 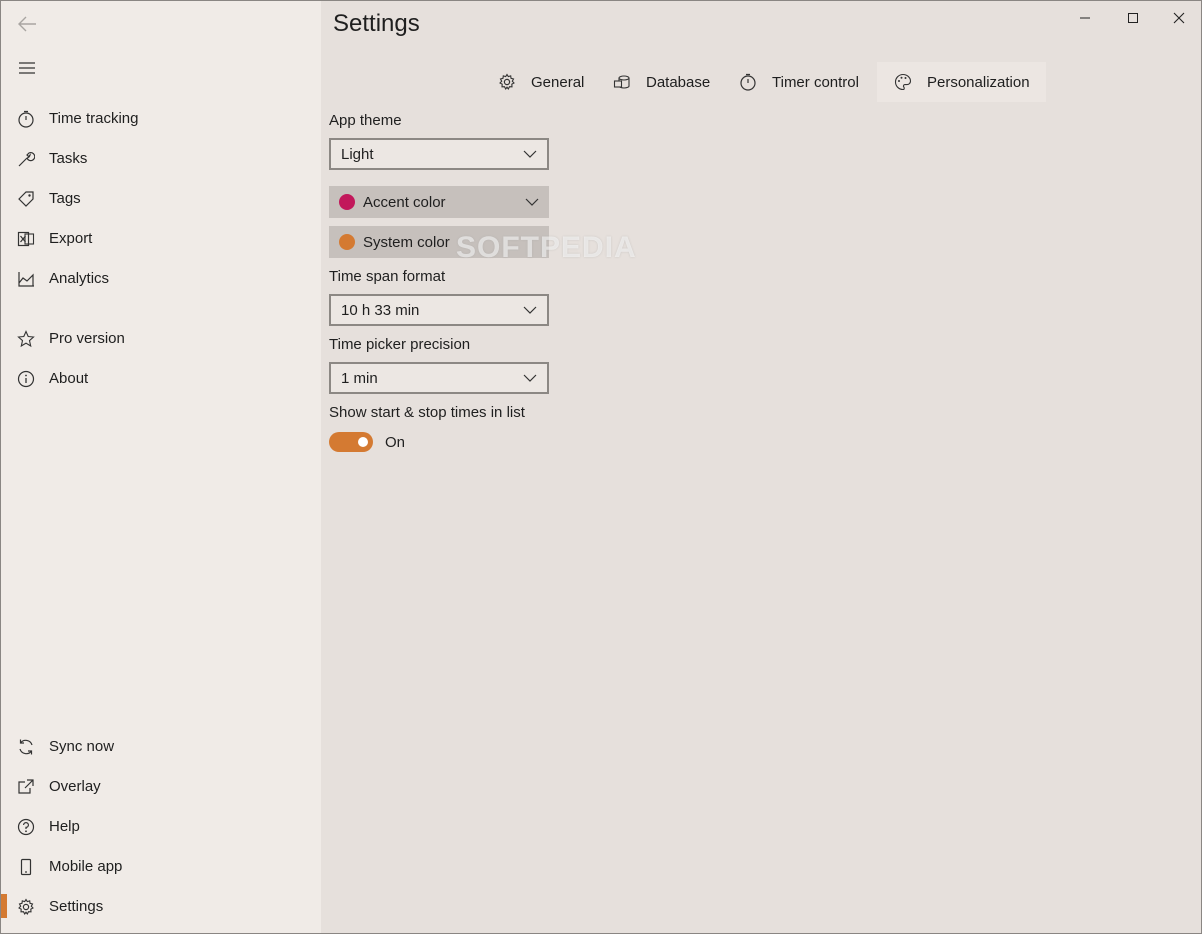 What do you see at coordinates (26, 747) in the screenshot?
I see `sync-icon` at bounding box center [26, 747].